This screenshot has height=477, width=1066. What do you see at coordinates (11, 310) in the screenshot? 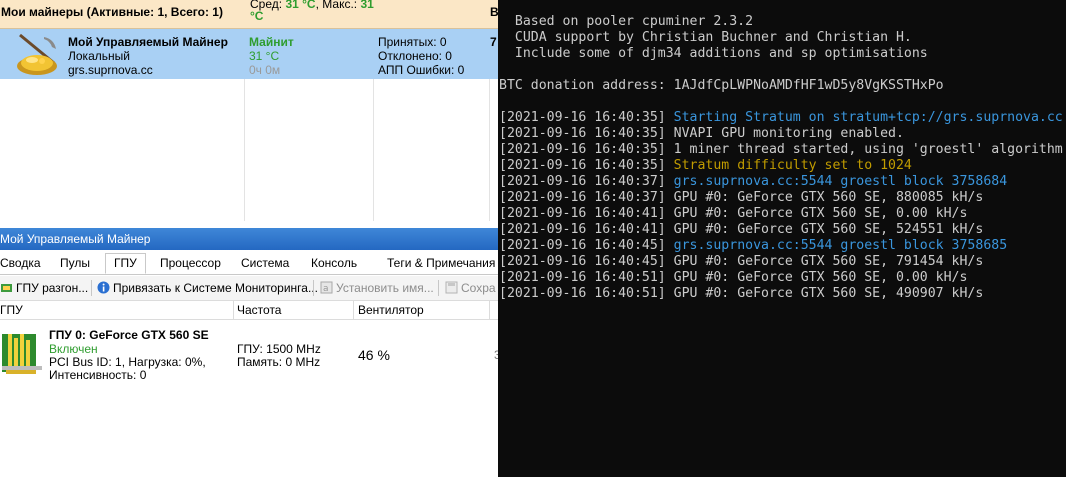
I see `col-gpu: ГПУ` at bounding box center [11, 310].